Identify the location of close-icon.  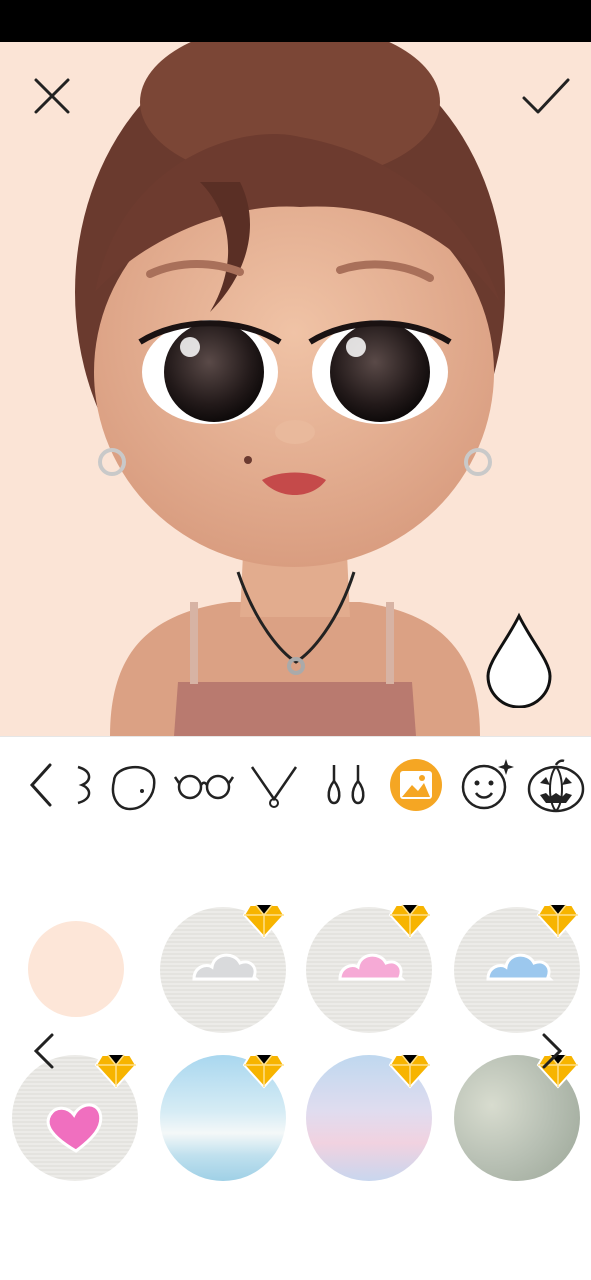
(52, 96).